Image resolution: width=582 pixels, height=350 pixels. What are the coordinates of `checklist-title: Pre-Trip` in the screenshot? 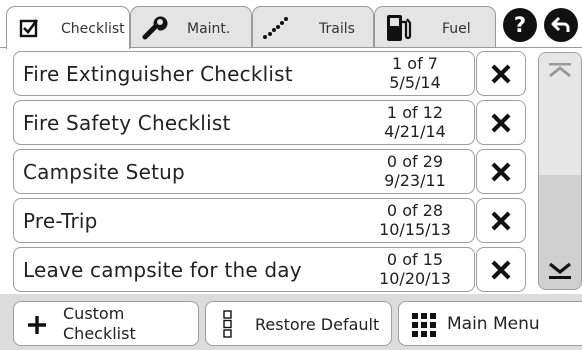 It's located at (60, 221).